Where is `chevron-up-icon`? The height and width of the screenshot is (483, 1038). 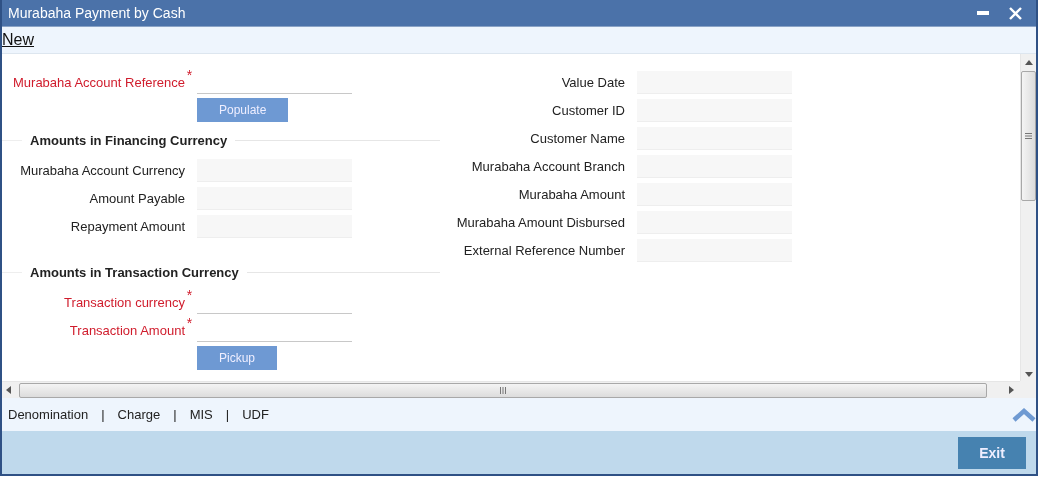
chevron-up-icon is located at coordinates (1024, 414).